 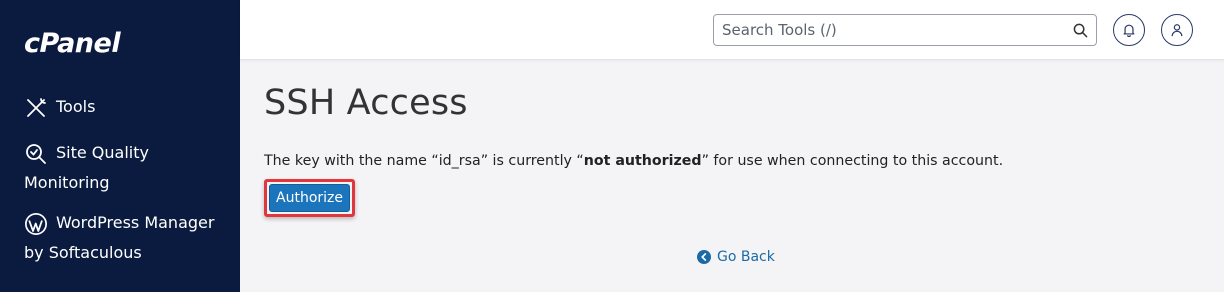 What do you see at coordinates (67, 182) in the screenshot?
I see `sidebar-item-label-line2: Monitoring` at bounding box center [67, 182].